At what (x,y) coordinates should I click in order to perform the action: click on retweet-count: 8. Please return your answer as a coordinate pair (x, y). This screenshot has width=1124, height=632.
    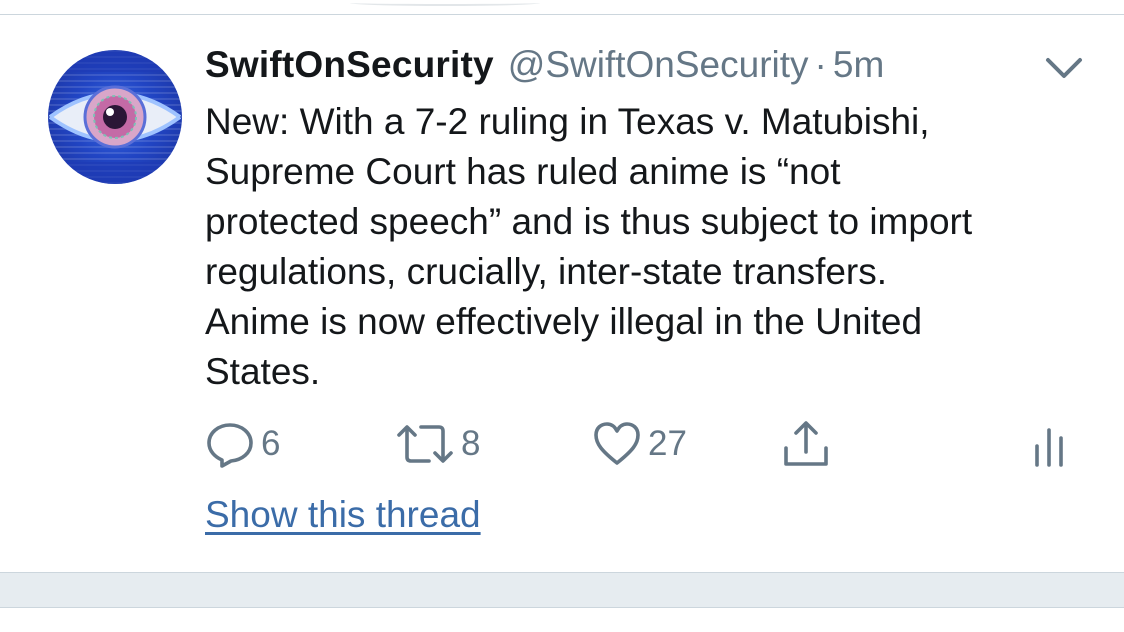
    Looking at the image, I should click on (471, 443).